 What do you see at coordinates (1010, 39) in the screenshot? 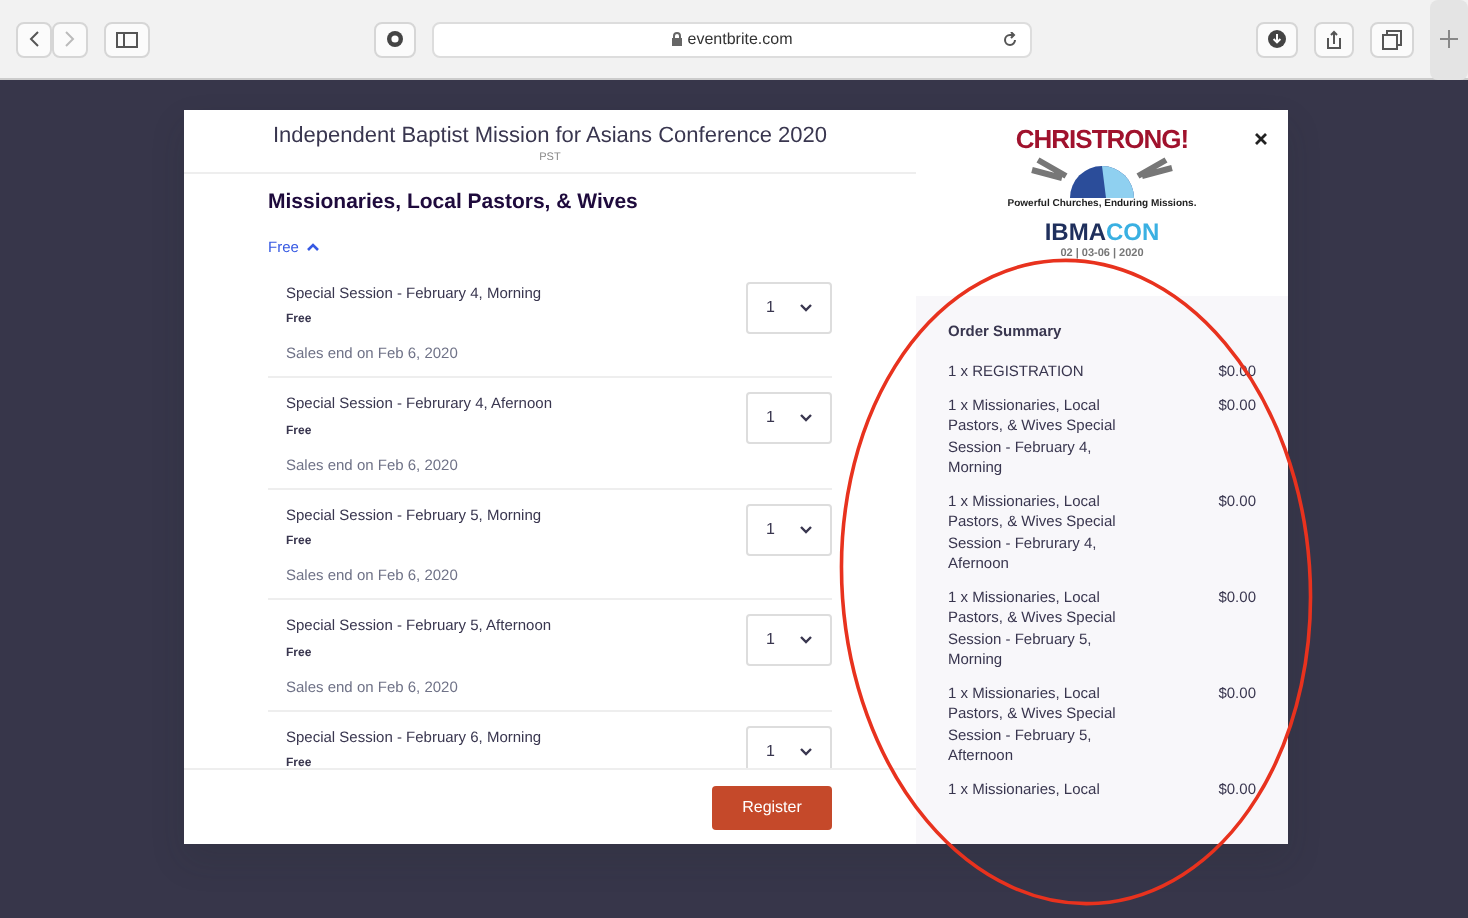
I see `reload-icon` at bounding box center [1010, 39].